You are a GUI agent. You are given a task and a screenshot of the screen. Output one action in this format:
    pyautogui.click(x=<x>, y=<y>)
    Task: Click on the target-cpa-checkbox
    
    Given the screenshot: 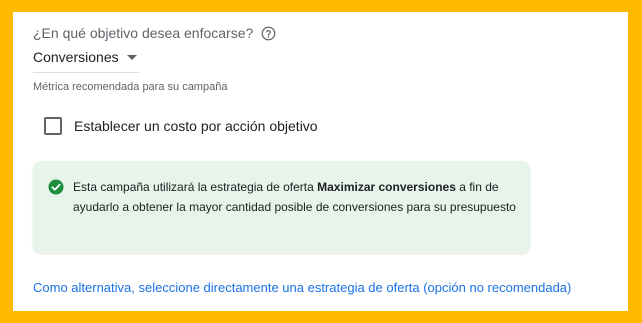 What is the action you would take?
    pyautogui.click(x=53, y=126)
    